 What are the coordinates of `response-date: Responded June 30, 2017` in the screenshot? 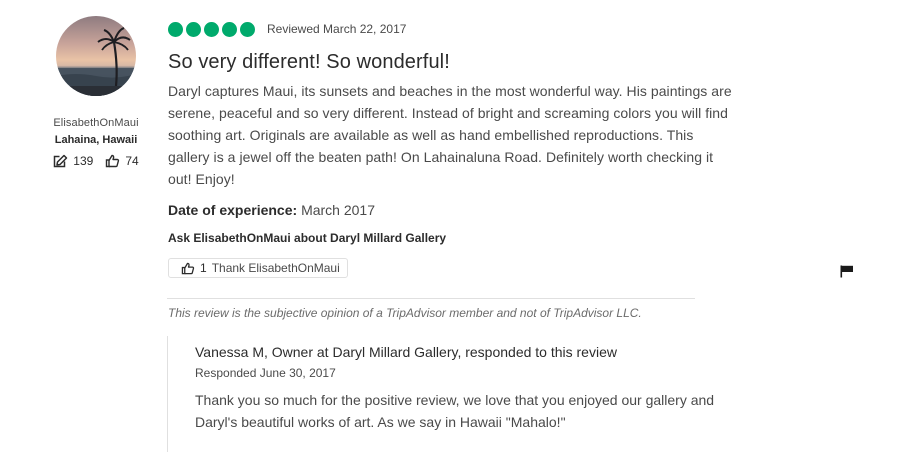 It's located at (265, 373).